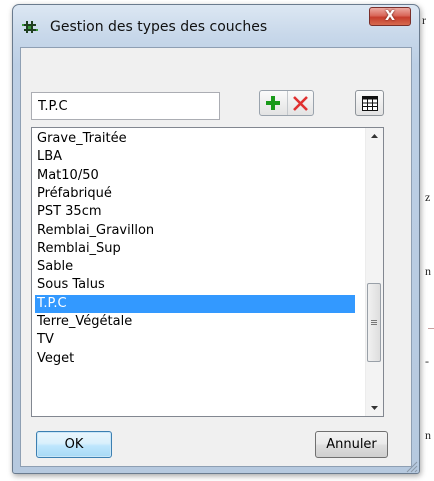 Image resolution: width=434 pixels, height=481 pixels. I want to click on title-bar: Gestion des types des couches X, so click(216, 26).